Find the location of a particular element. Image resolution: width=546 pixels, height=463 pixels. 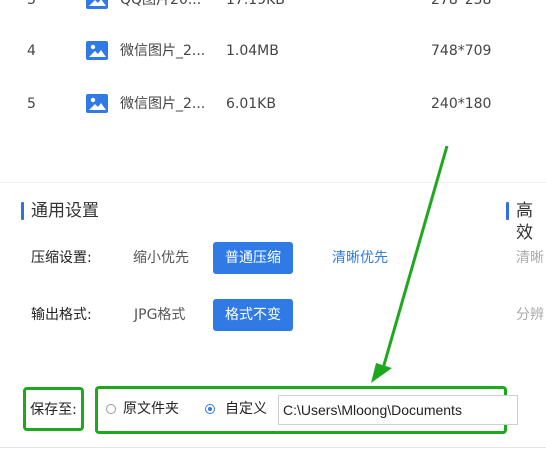

advanced-option-clarity: 清晰 is located at coordinates (530, 258).